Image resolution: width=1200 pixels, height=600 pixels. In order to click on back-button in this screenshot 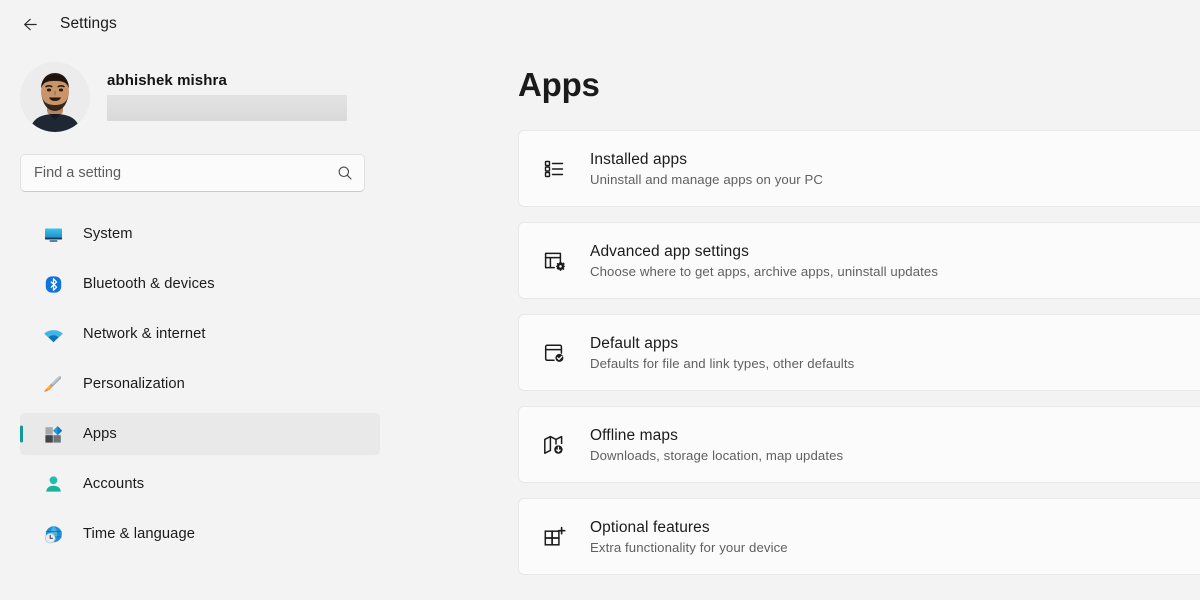, I will do `click(28, 24)`.